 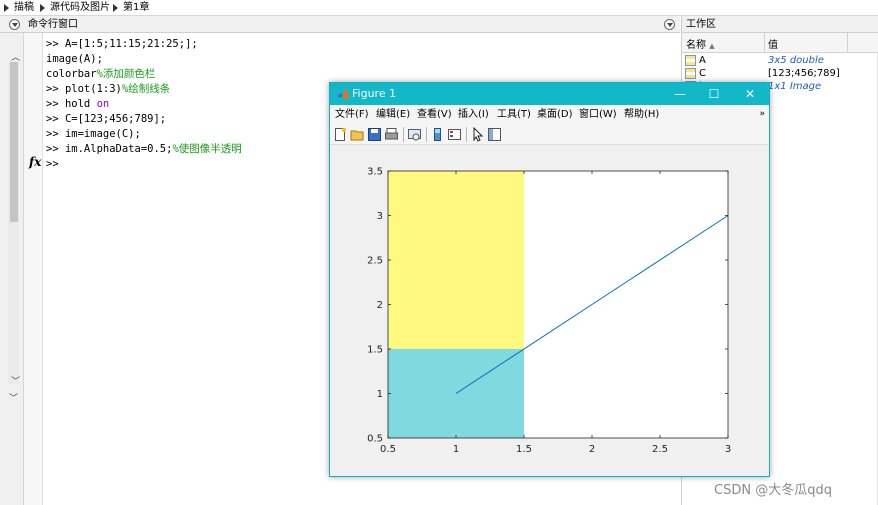 What do you see at coordinates (103, 104) in the screenshot?
I see `code-keyword: on` at bounding box center [103, 104].